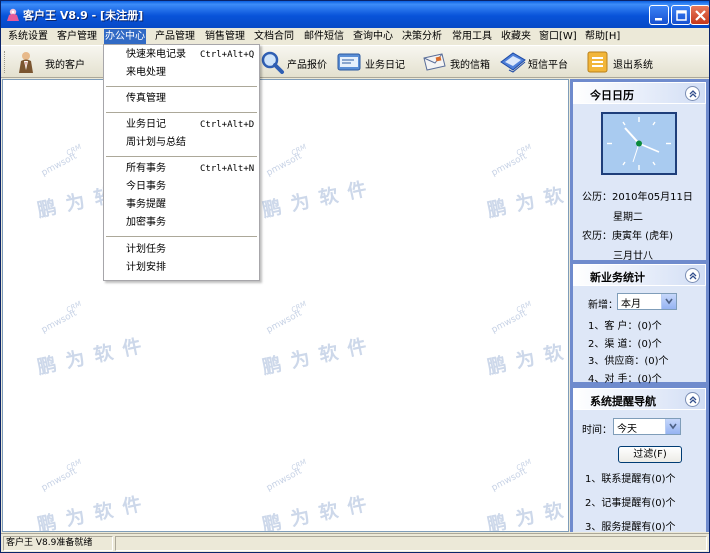 The image size is (710, 553). I want to click on menu-item-encrypted-tasks: 加密事务, so click(181, 223).